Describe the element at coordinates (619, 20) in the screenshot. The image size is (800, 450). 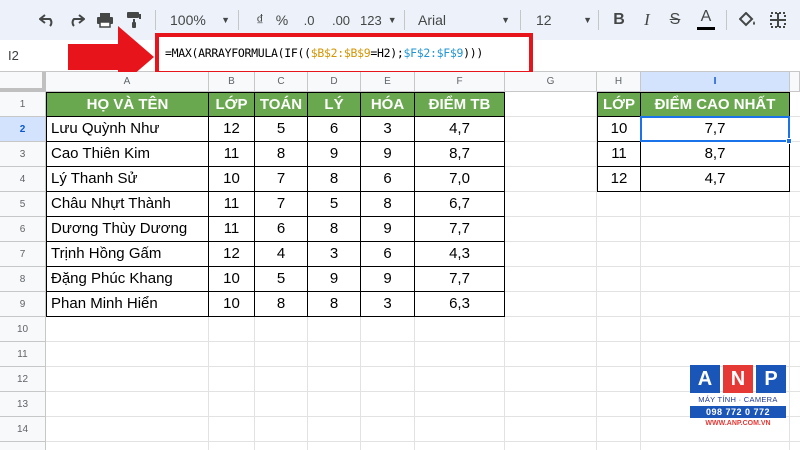
I see `bold-button: B` at that location.